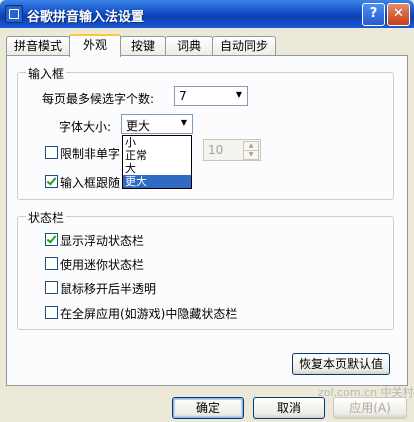 The height and width of the screenshot is (422, 414). What do you see at coordinates (108, 289) in the screenshot?
I see `status-option-label: 鼠标移开后半透明` at bounding box center [108, 289].